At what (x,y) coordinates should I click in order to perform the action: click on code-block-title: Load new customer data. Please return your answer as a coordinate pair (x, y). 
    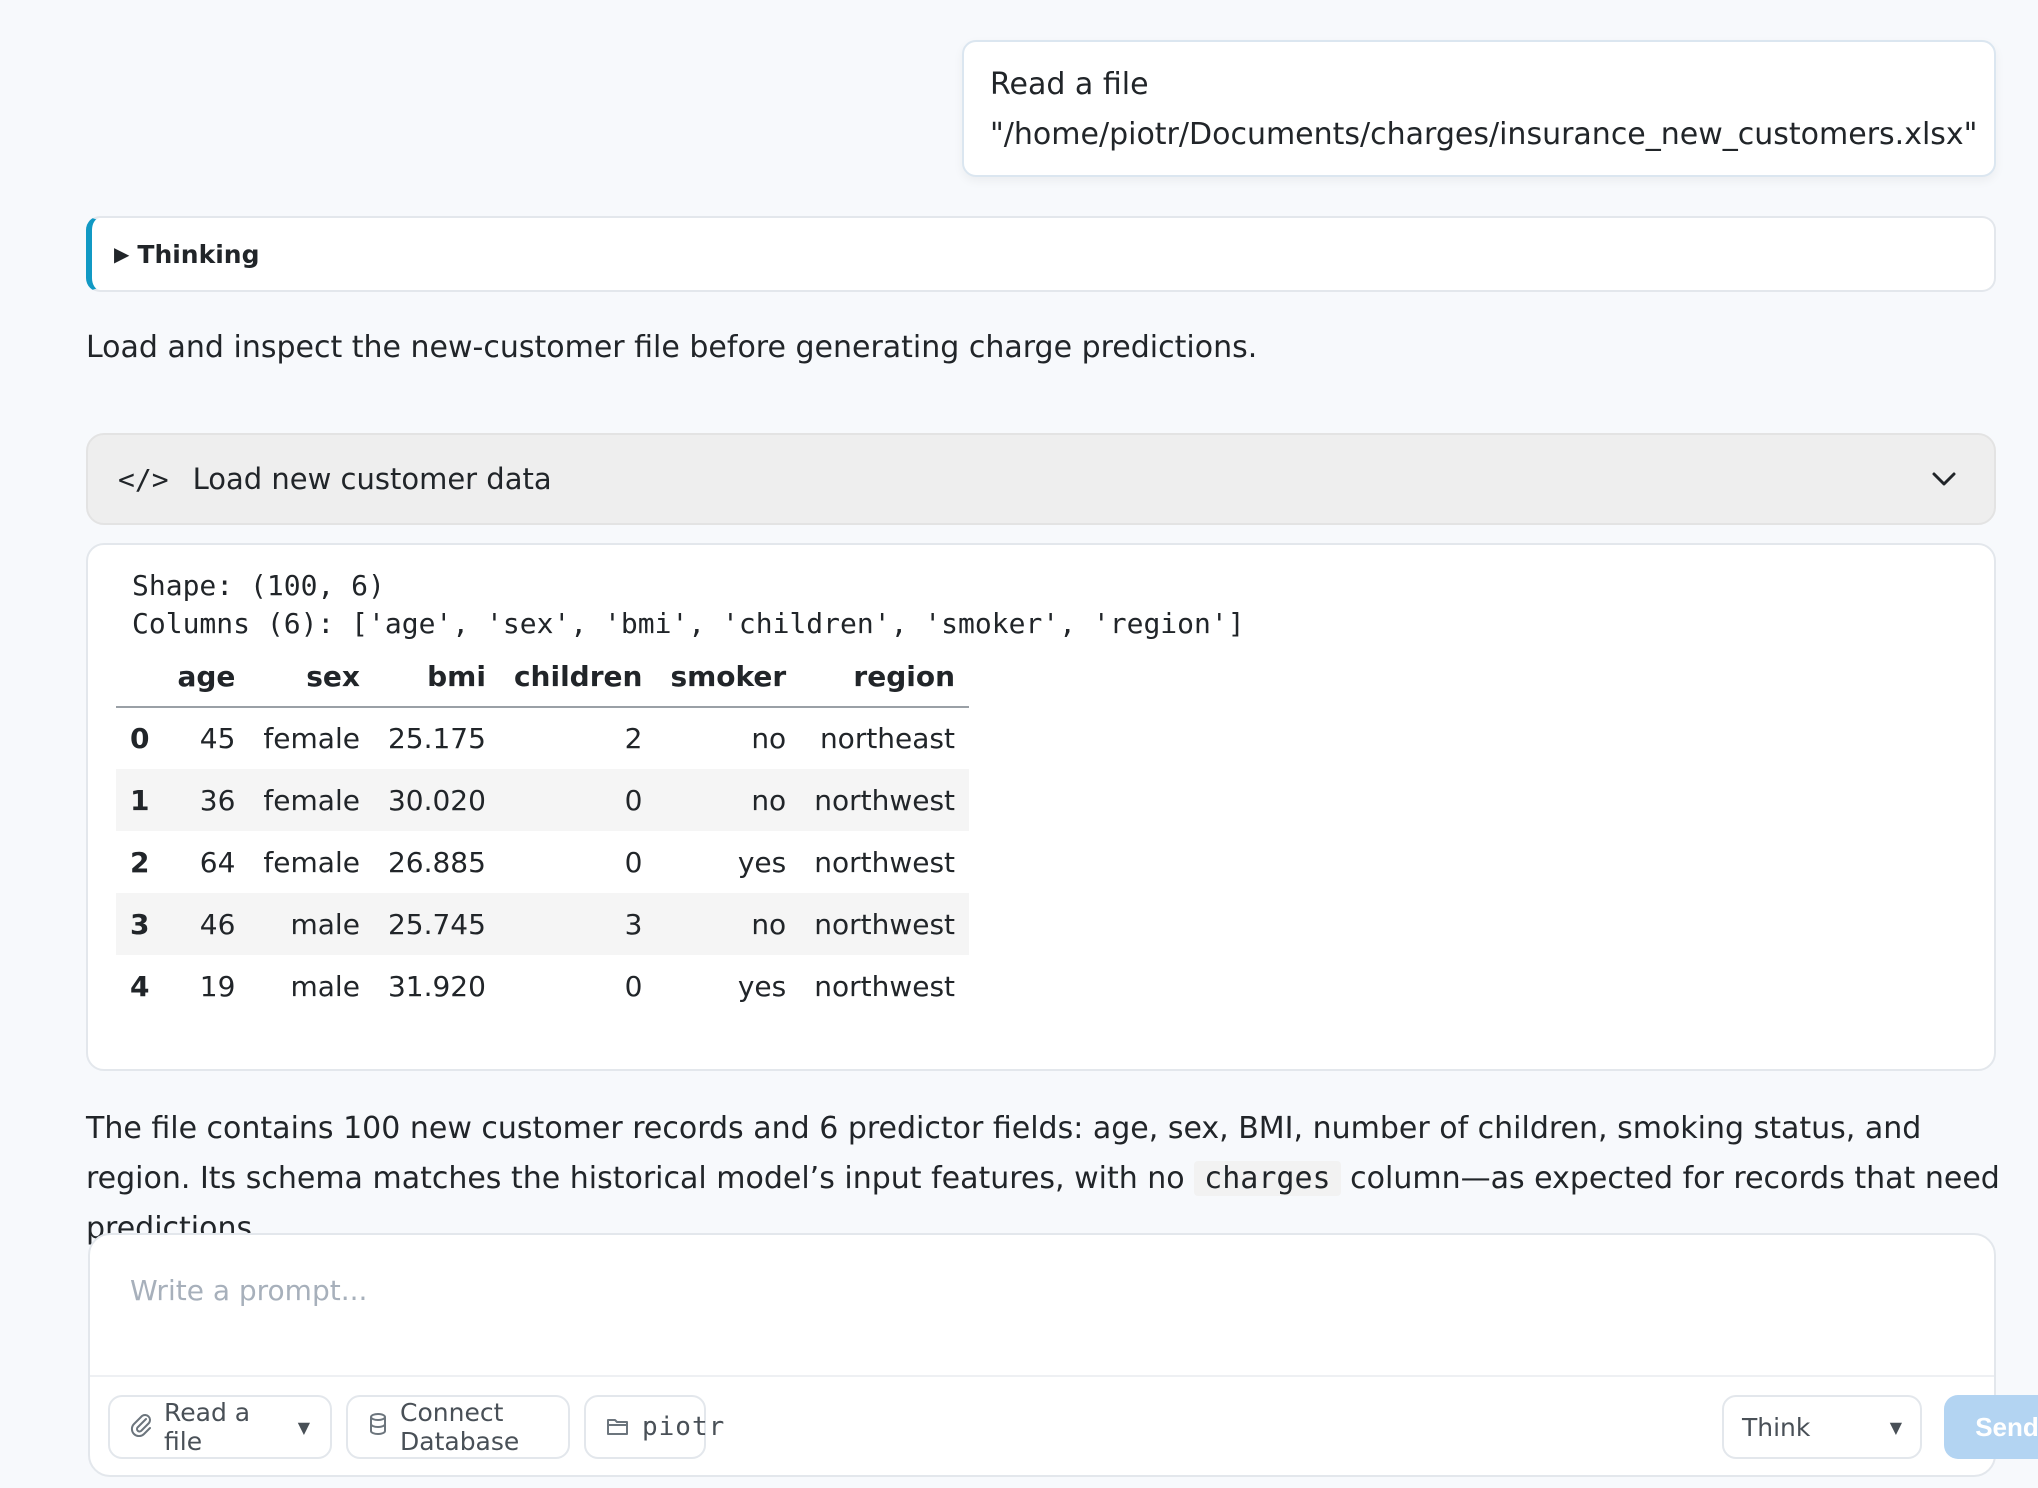
    Looking at the image, I should click on (372, 479).